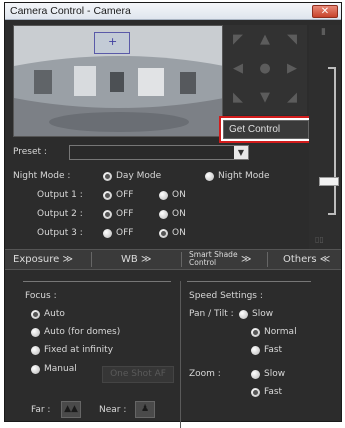 Image resolution: width=345 pixels, height=428 pixels. I want to click on arrow-up-icon: ▲, so click(265, 40).